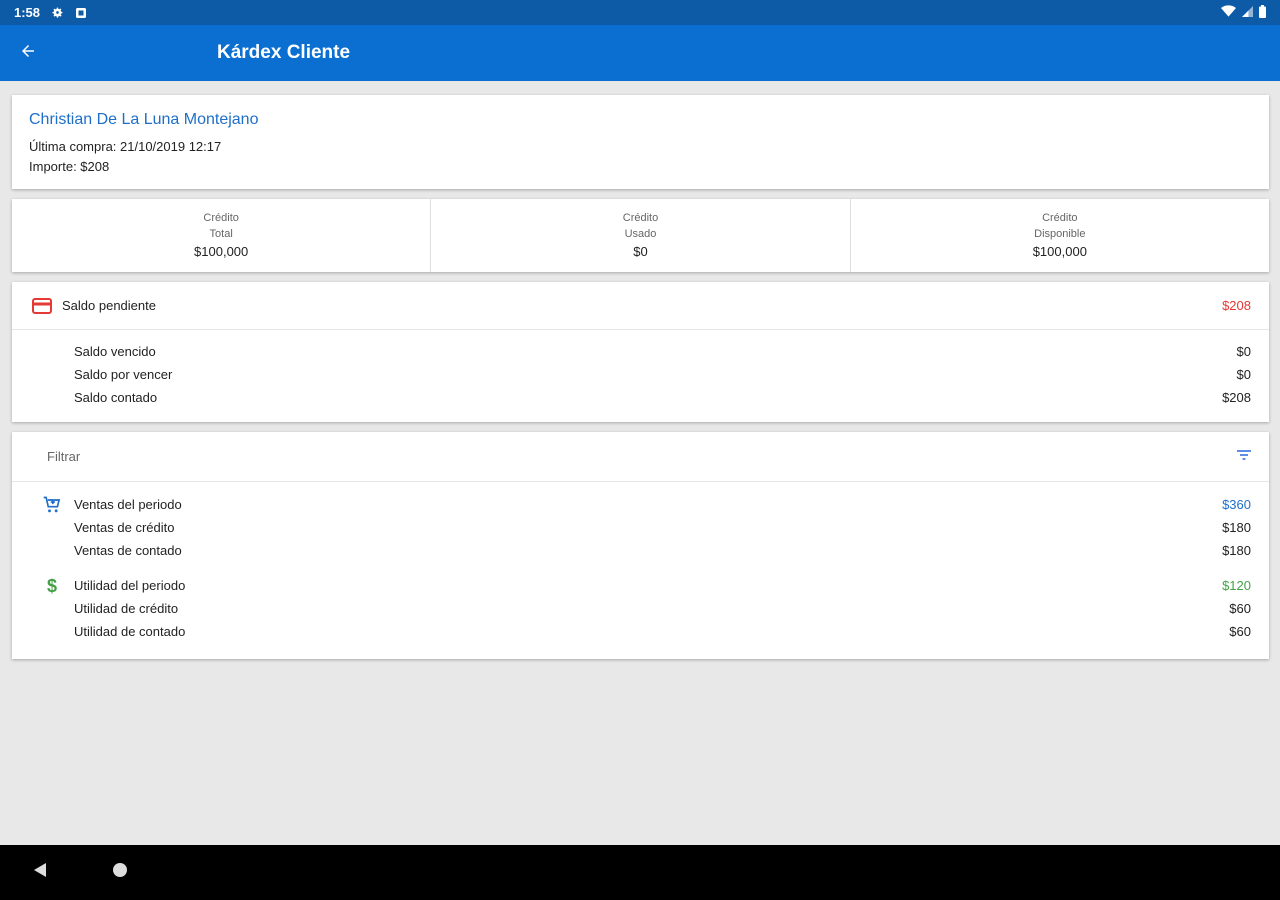  Describe the element at coordinates (123, 374) in the screenshot. I see `balance-upcoming-label: Saldo por vencer` at that location.